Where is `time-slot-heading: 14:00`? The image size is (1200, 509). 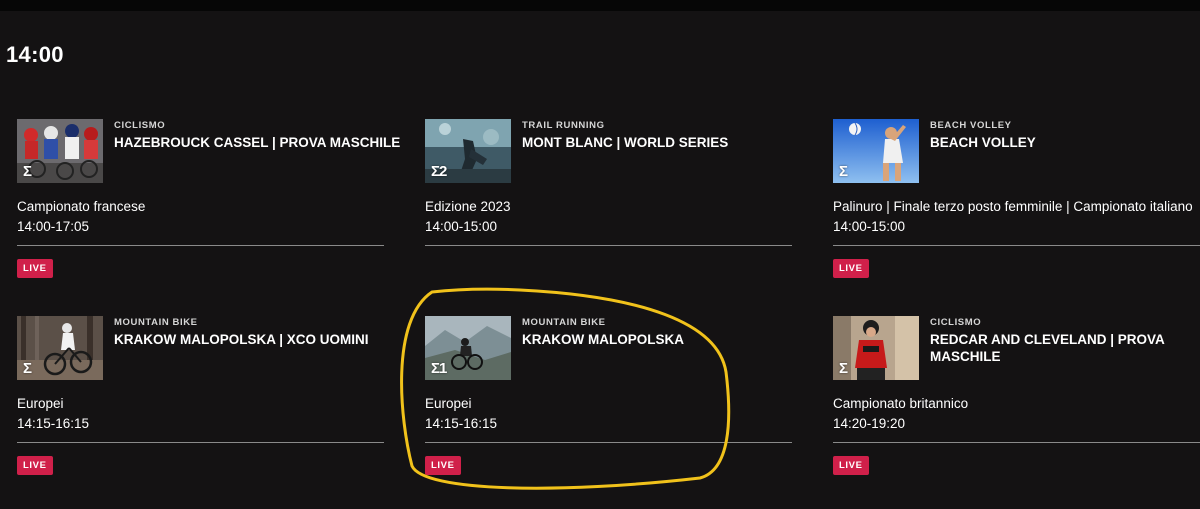 time-slot-heading: 14:00 is located at coordinates (35, 54).